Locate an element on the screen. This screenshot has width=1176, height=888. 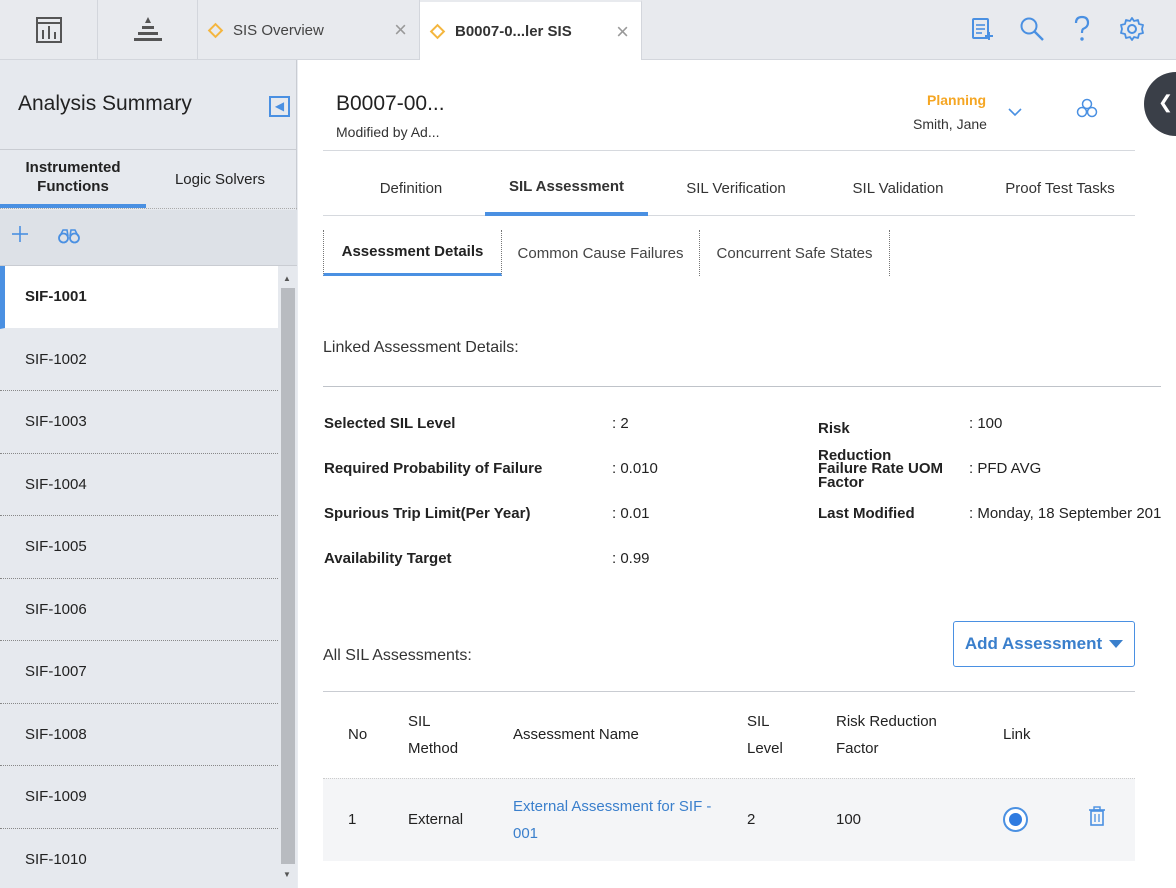
list-item: SIF-1009 is located at coordinates (139, 797).